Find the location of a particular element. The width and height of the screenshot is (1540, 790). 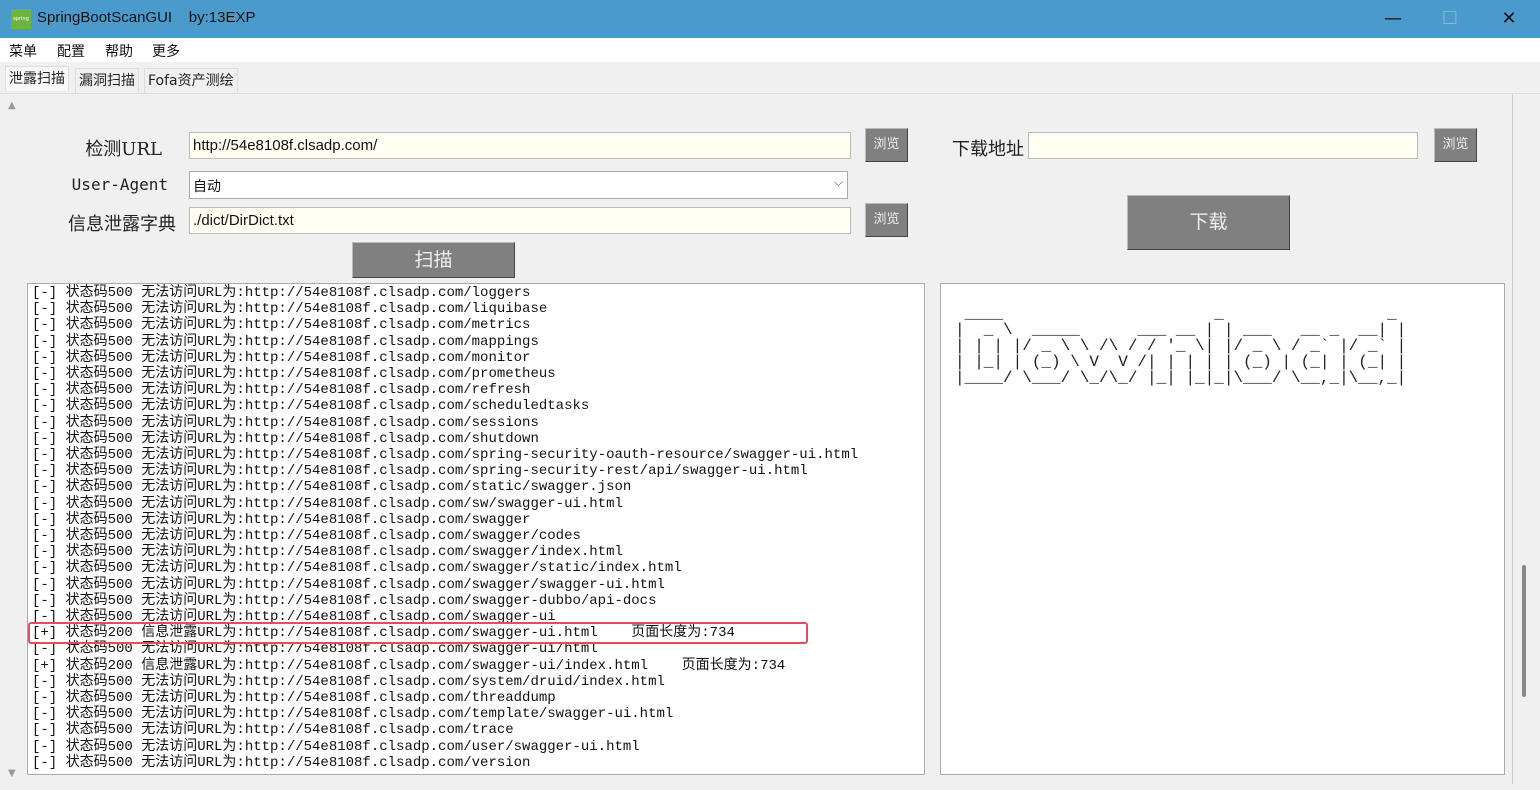

spring-logo-icon: spring is located at coordinates (21, 19).